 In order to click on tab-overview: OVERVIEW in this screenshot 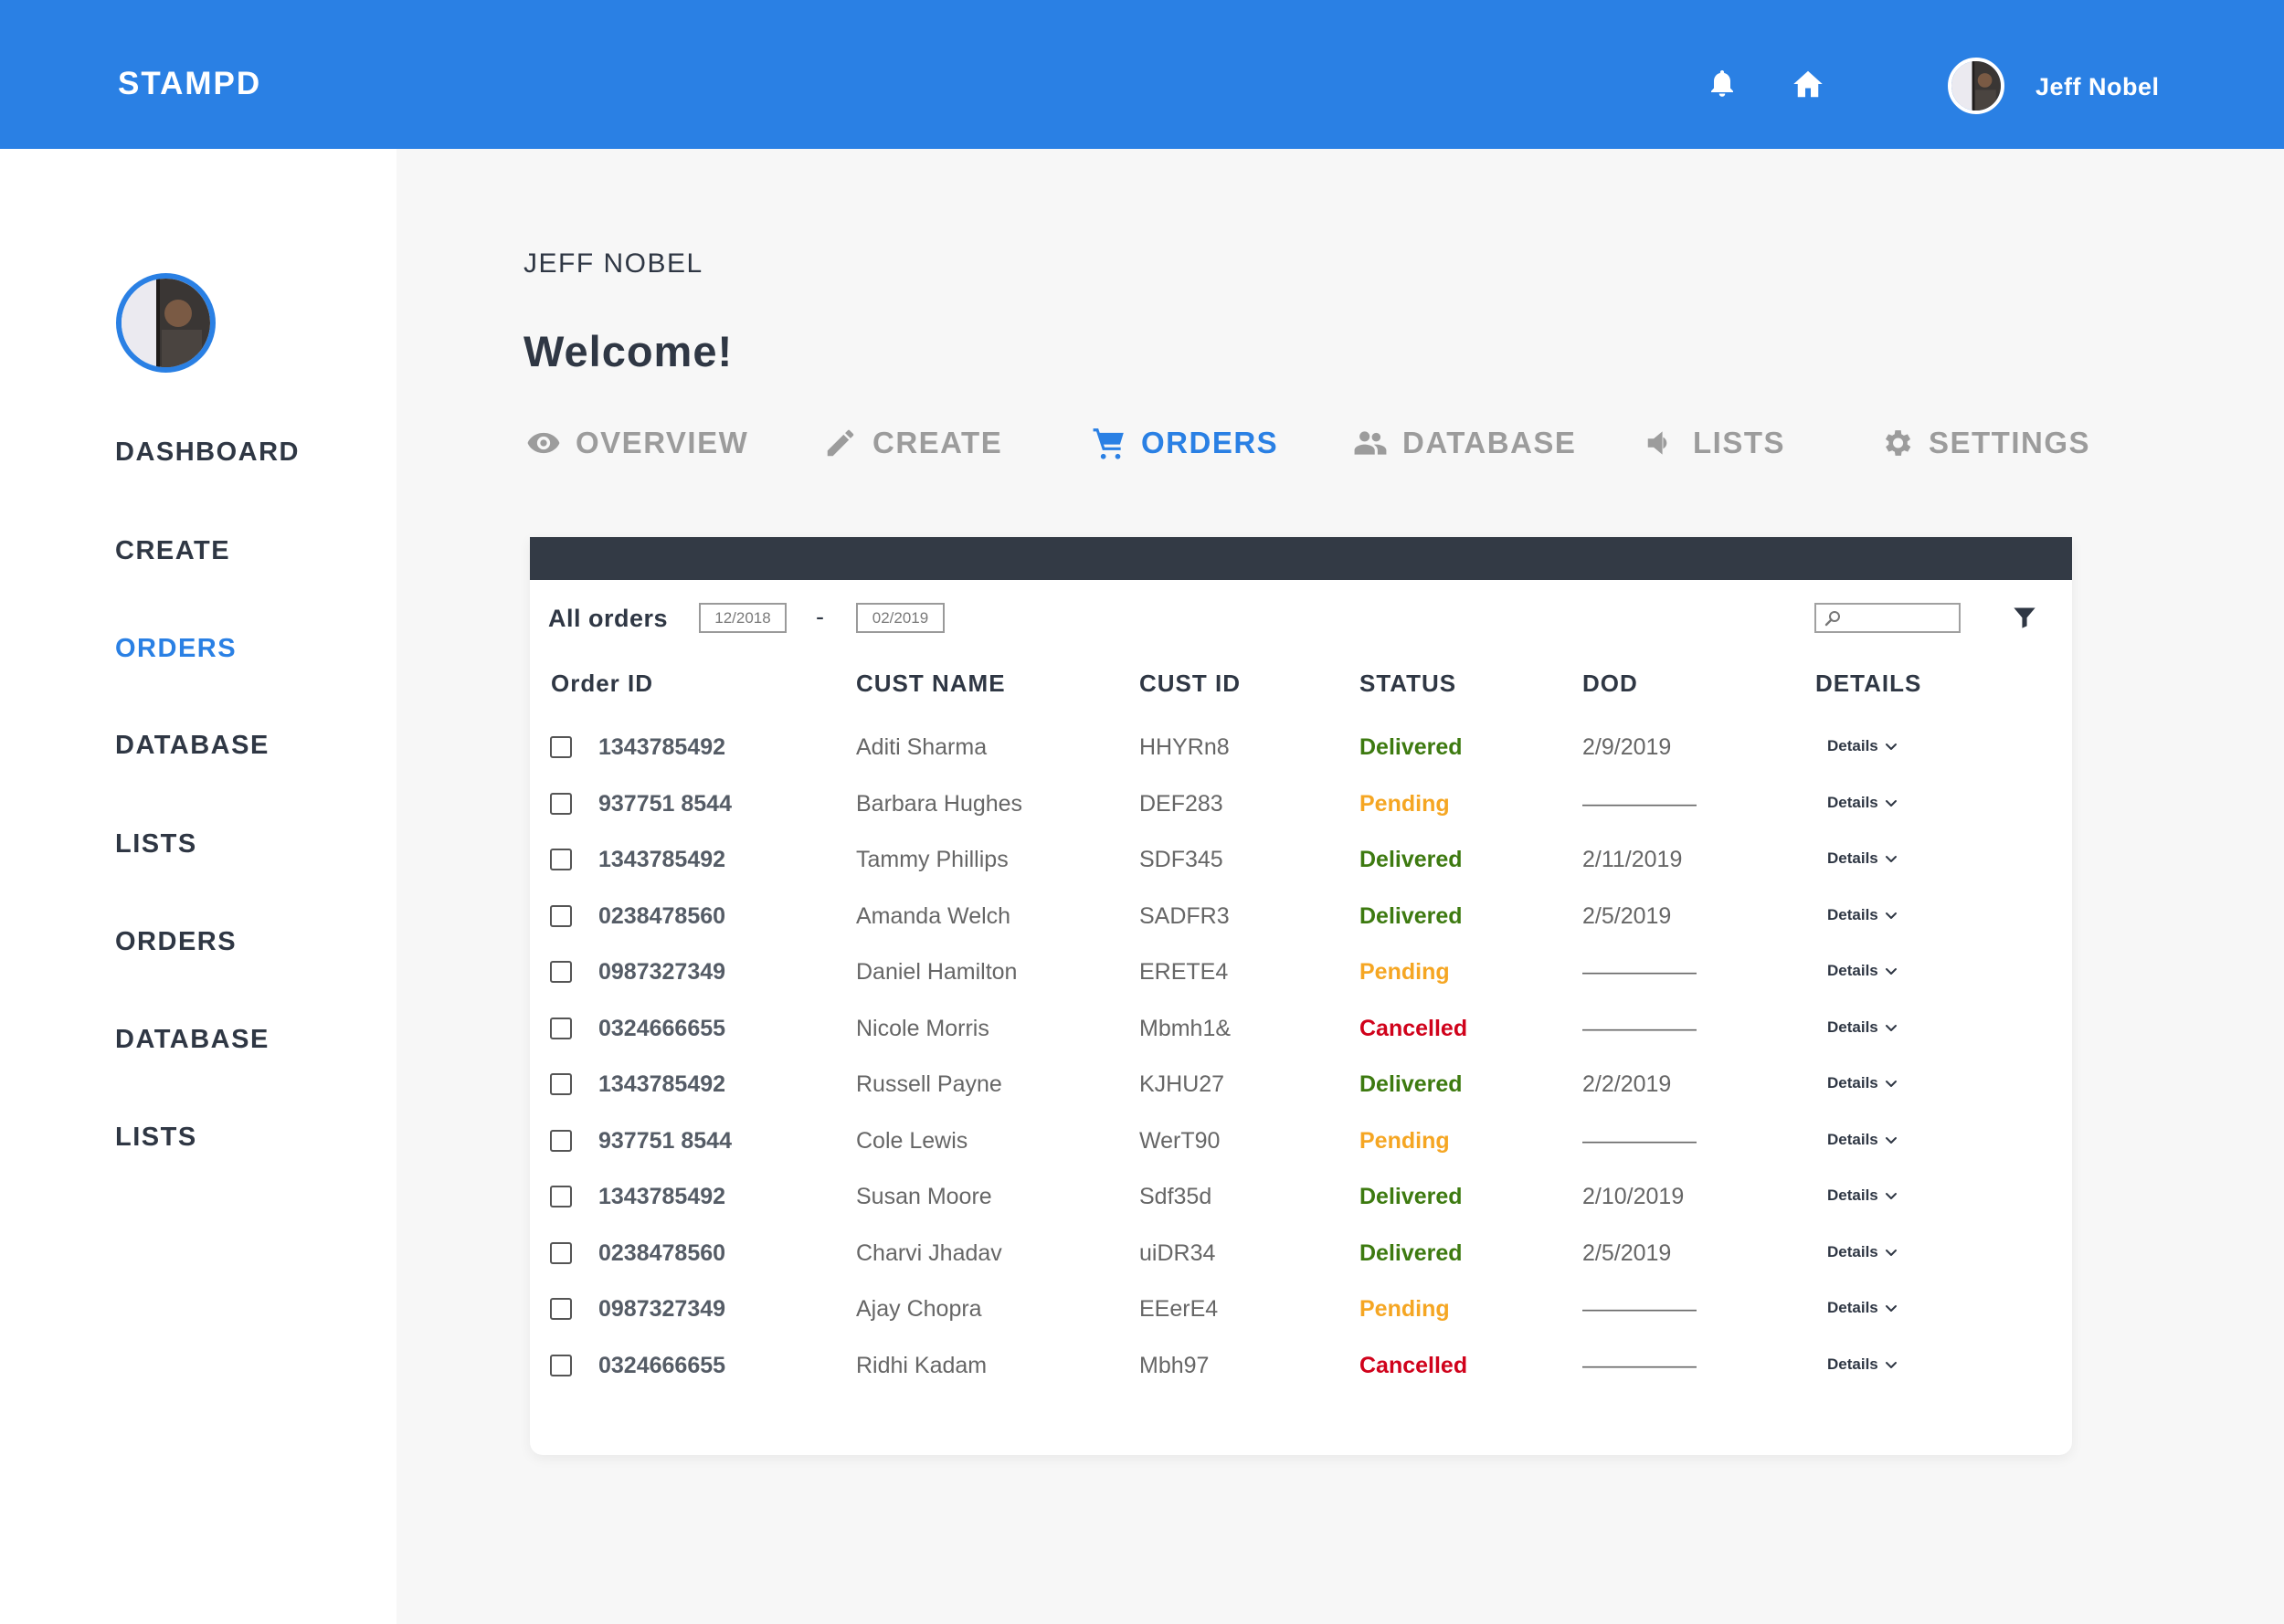, I will do `click(637, 443)`.